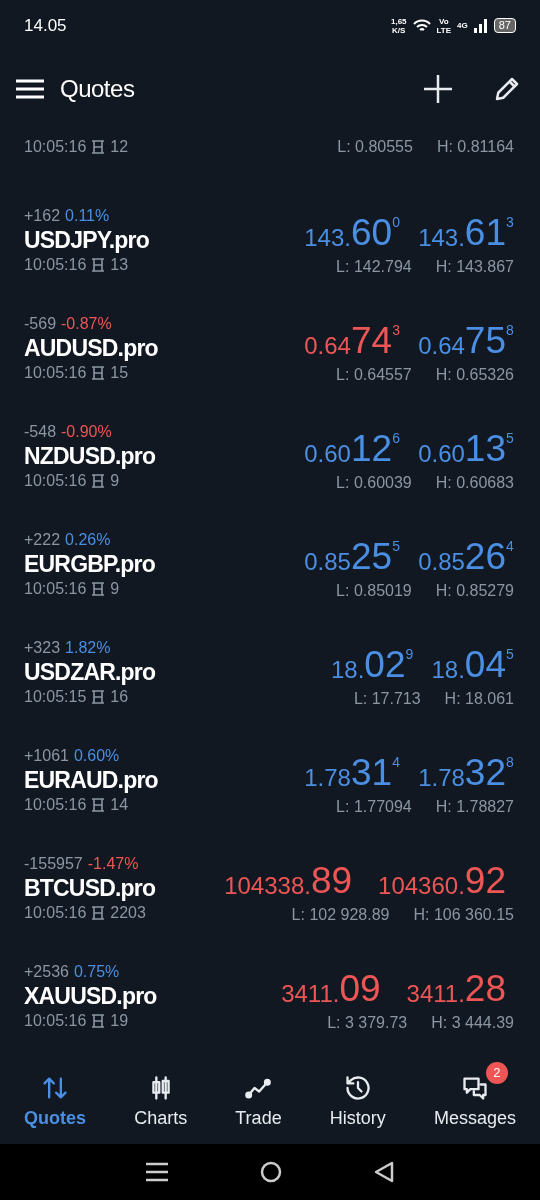 This screenshot has height=1200, width=540. I want to click on page-title: Quotes, so click(98, 88).